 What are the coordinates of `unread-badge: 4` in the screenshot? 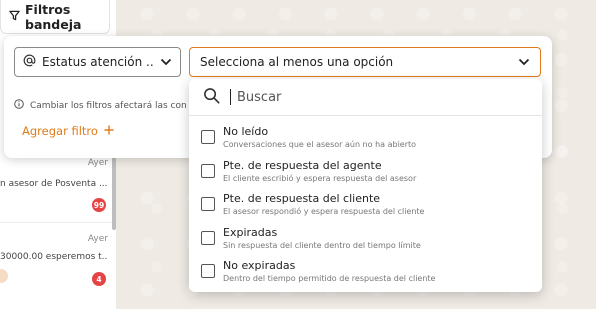 It's located at (99, 279).